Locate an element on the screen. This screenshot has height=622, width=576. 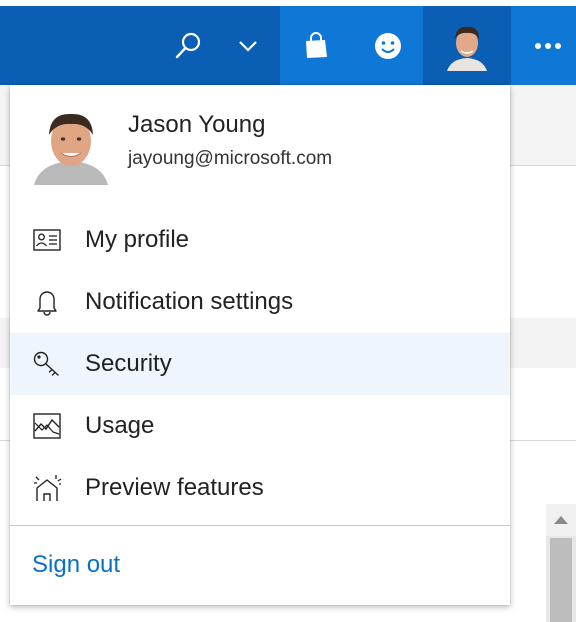
scroll-thumb is located at coordinates (561, 580).